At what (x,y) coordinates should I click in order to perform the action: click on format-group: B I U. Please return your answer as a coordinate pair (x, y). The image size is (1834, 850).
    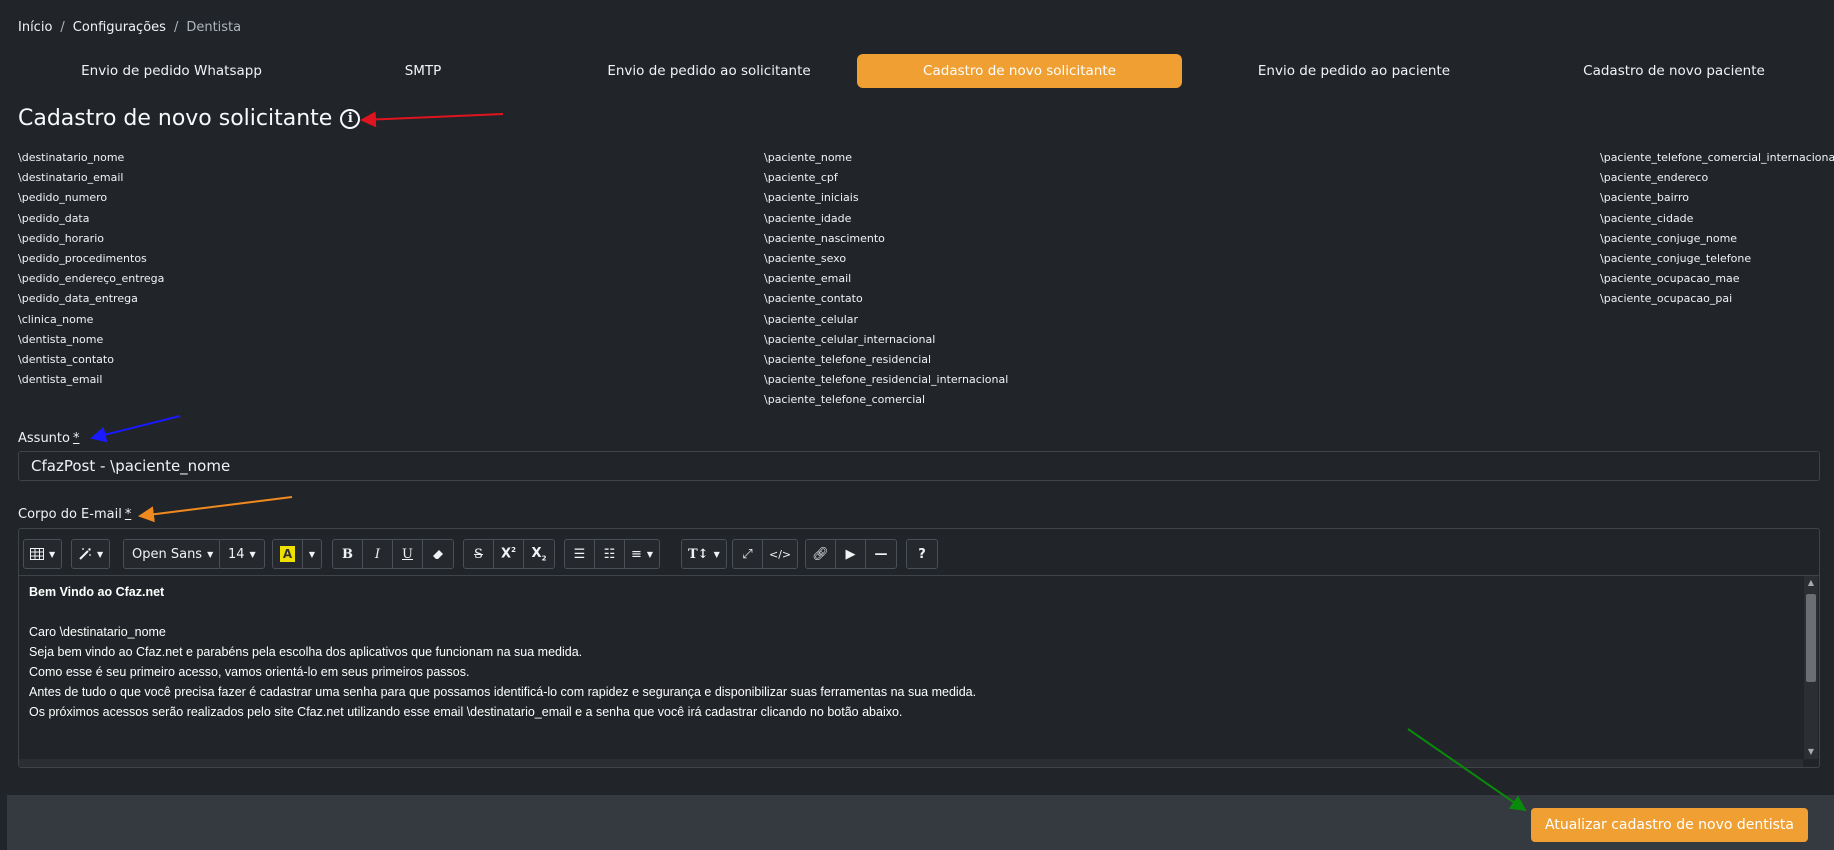
    Looking at the image, I should click on (393, 554).